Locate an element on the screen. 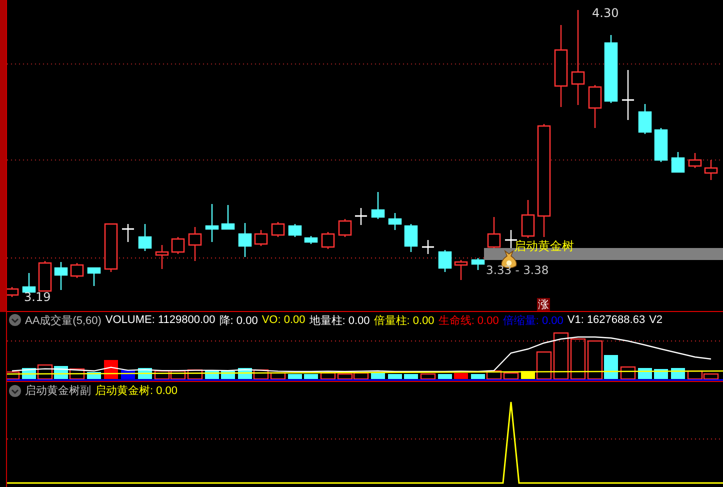  low-price-label: 3.19 is located at coordinates (37, 297).